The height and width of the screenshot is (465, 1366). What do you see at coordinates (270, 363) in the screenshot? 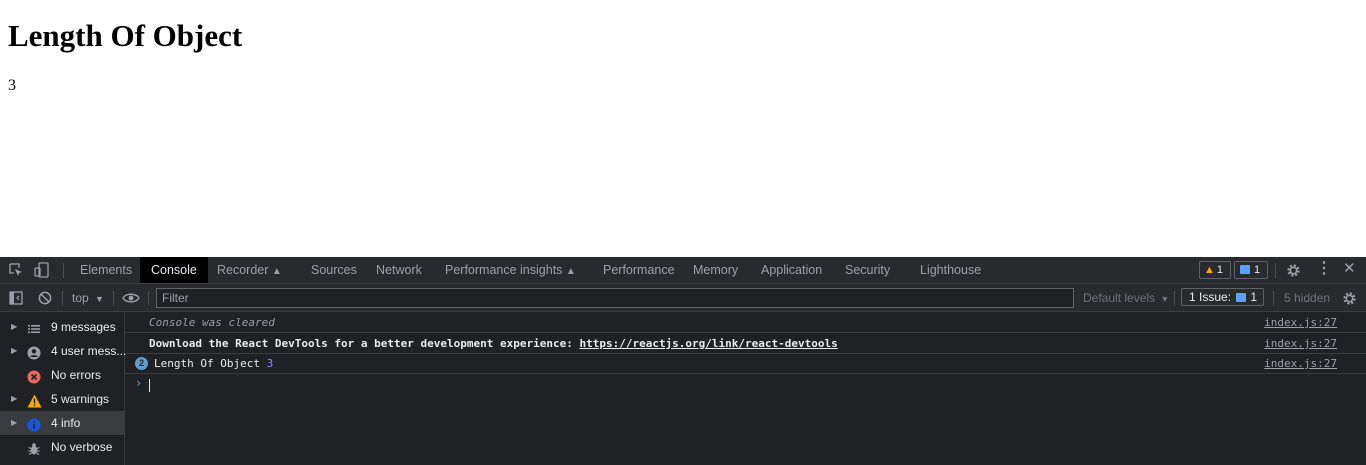
I see `log-value: 3` at bounding box center [270, 363].